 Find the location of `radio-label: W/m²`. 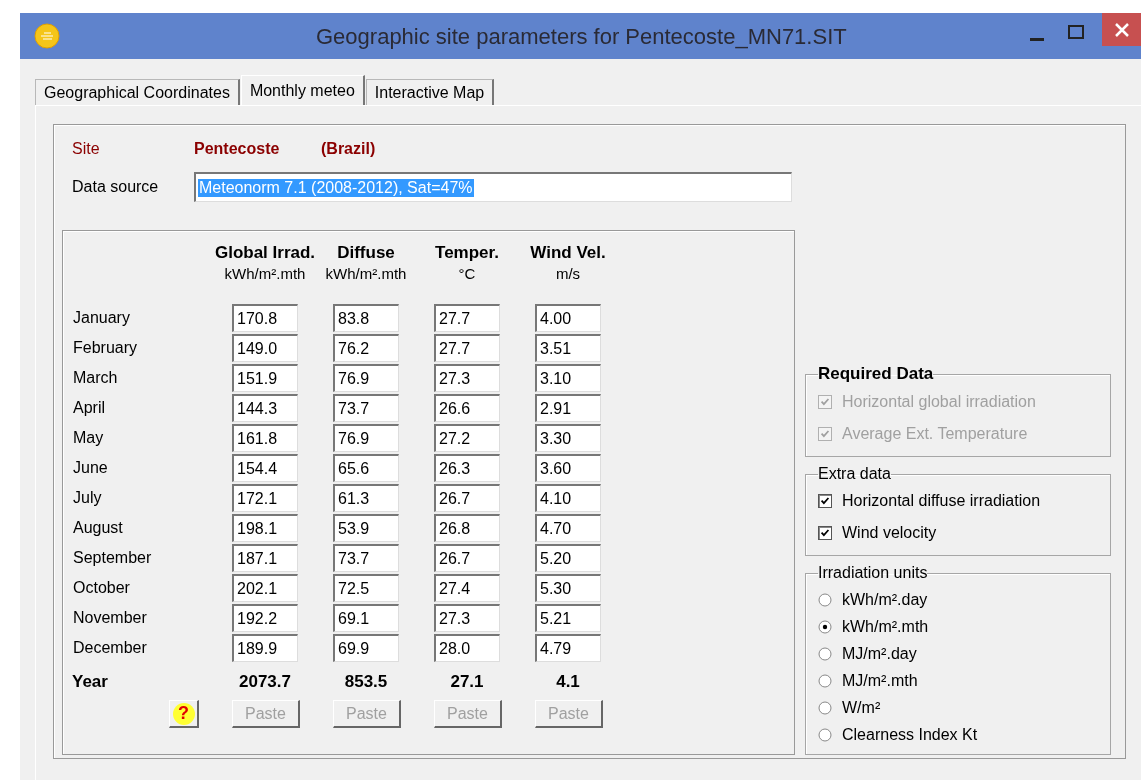

radio-label: W/m² is located at coordinates (861, 707).